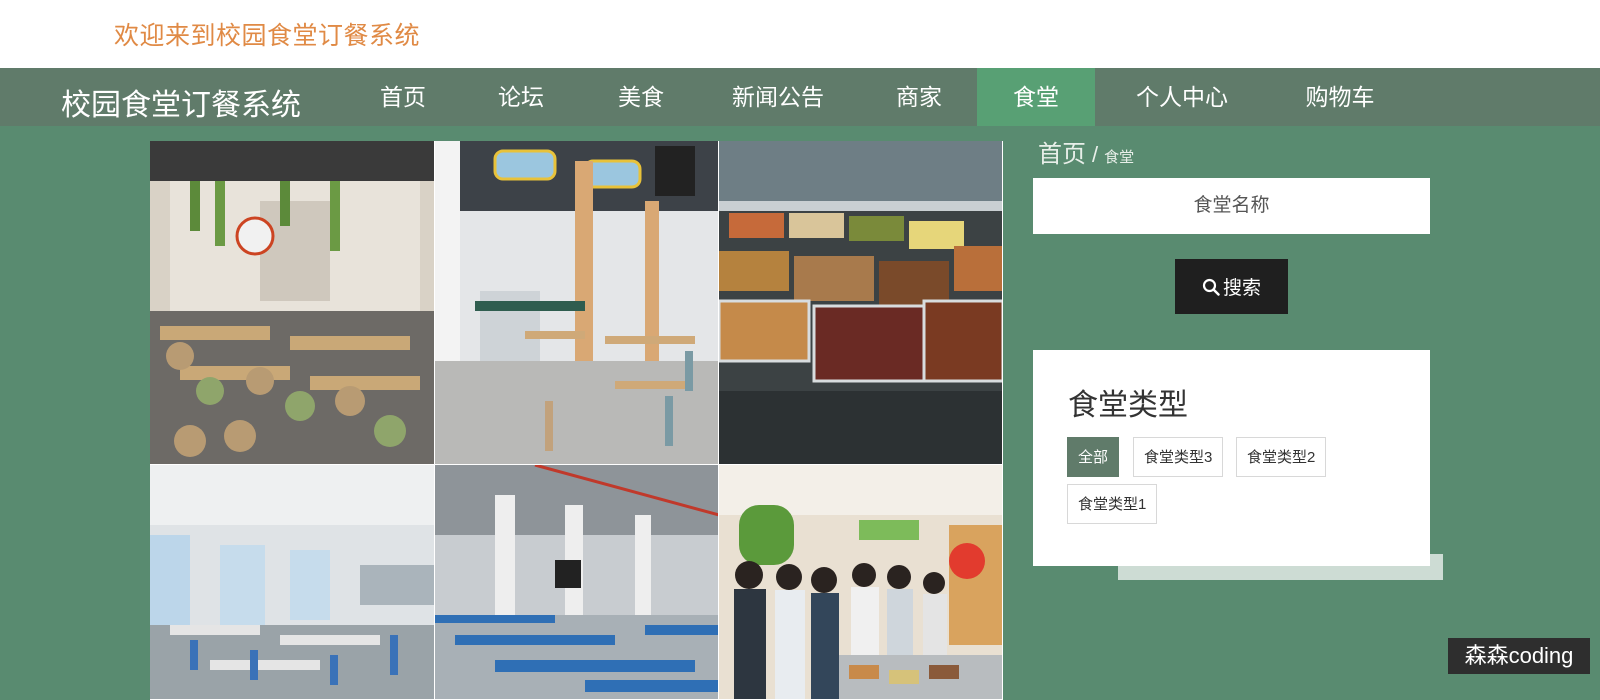  Describe the element at coordinates (1062, 154) in the screenshot. I see `breadcrumb-home: 首页` at that location.